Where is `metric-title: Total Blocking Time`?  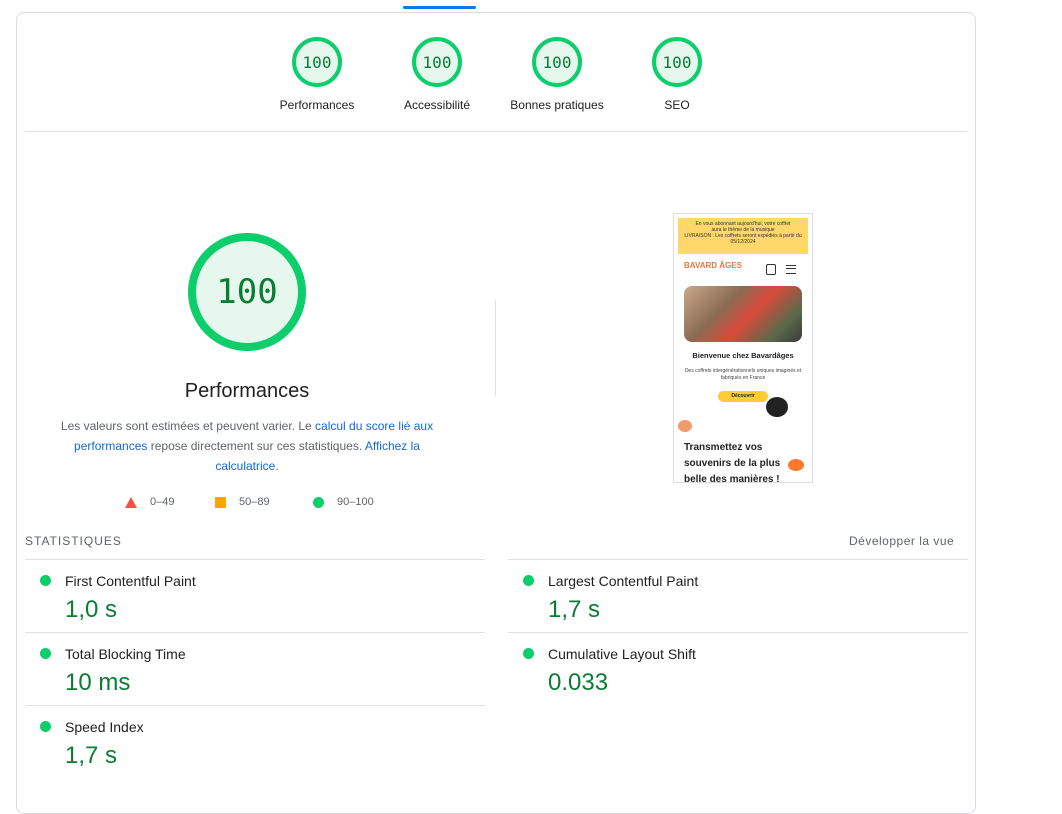
metric-title: Total Blocking Time is located at coordinates (125, 654).